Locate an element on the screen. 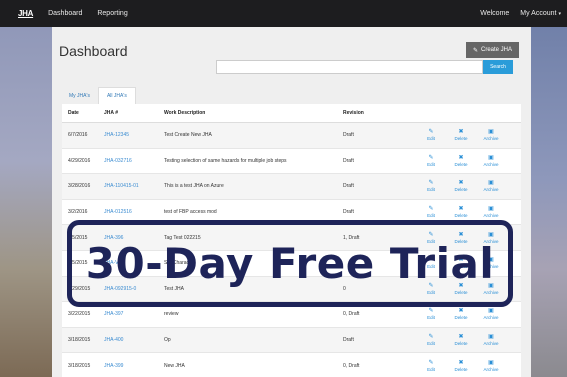 The image size is (567, 377). header-date: Date is located at coordinates (73, 113).